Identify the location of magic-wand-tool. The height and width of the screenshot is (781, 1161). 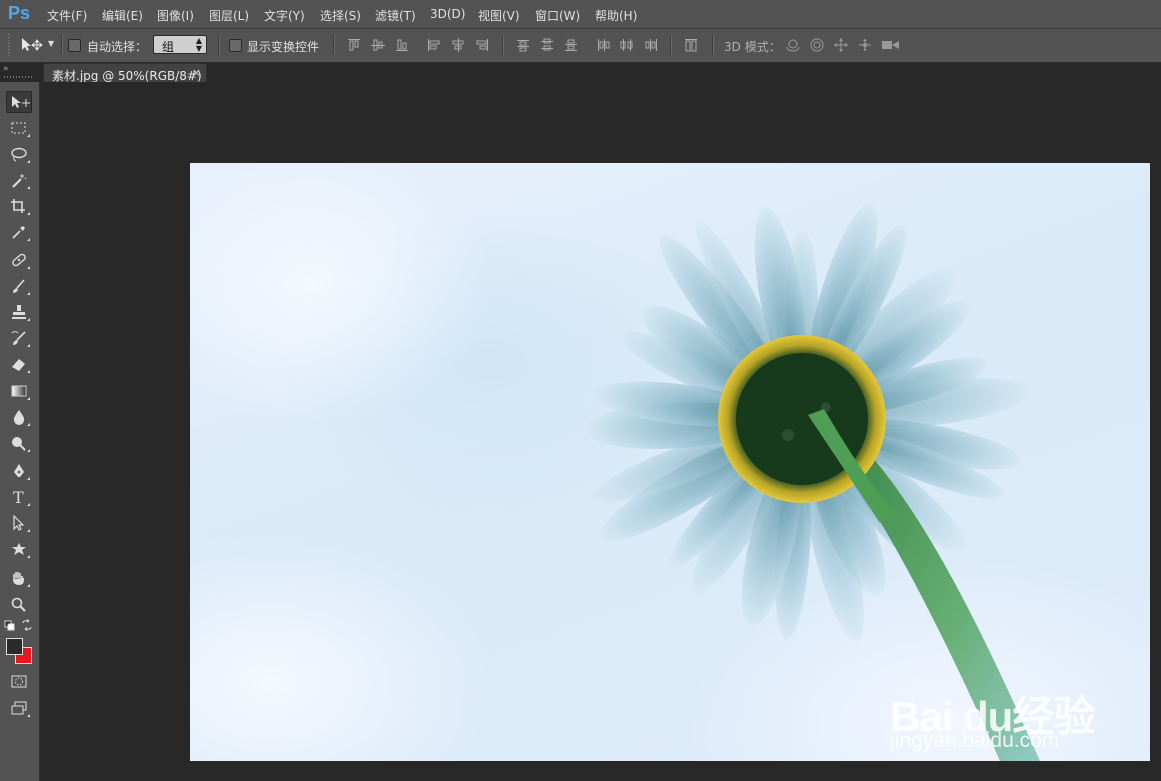
(19, 180).